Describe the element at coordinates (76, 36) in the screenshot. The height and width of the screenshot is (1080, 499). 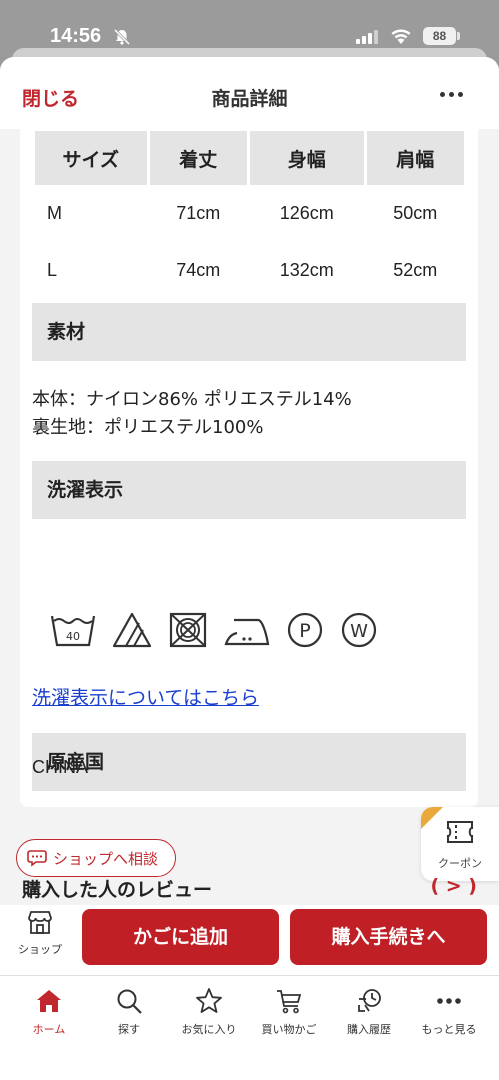
I see `status-time: 14:56` at that location.